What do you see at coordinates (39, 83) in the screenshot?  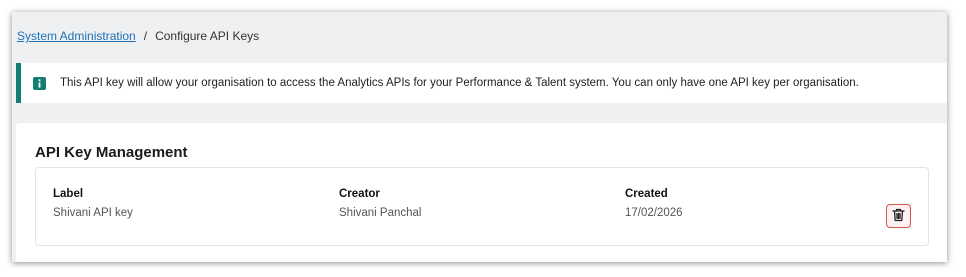 I see `info-icon` at bounding box center [39, 83].